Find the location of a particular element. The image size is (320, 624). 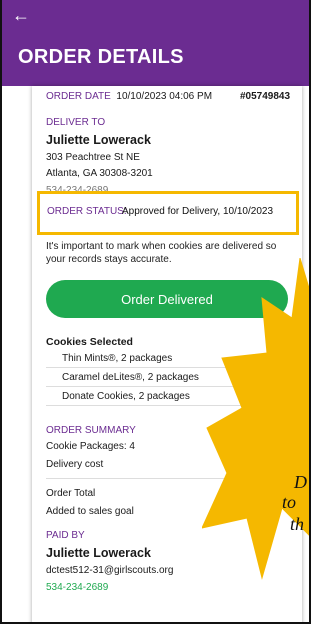

order-status-value: Approved for Delivery, 10/10/2023 is located at coordinates (198, 211).